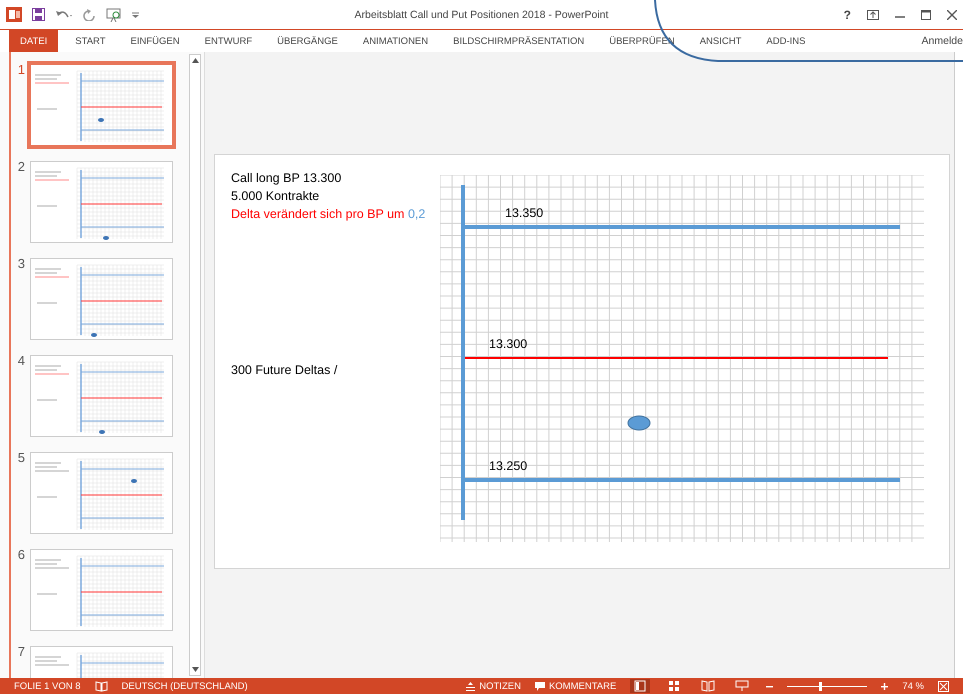  What do you see at coordinates (524, 213) in the screenshot?
I see `price-level-label: 13.350` at bounding box center [524, 213].